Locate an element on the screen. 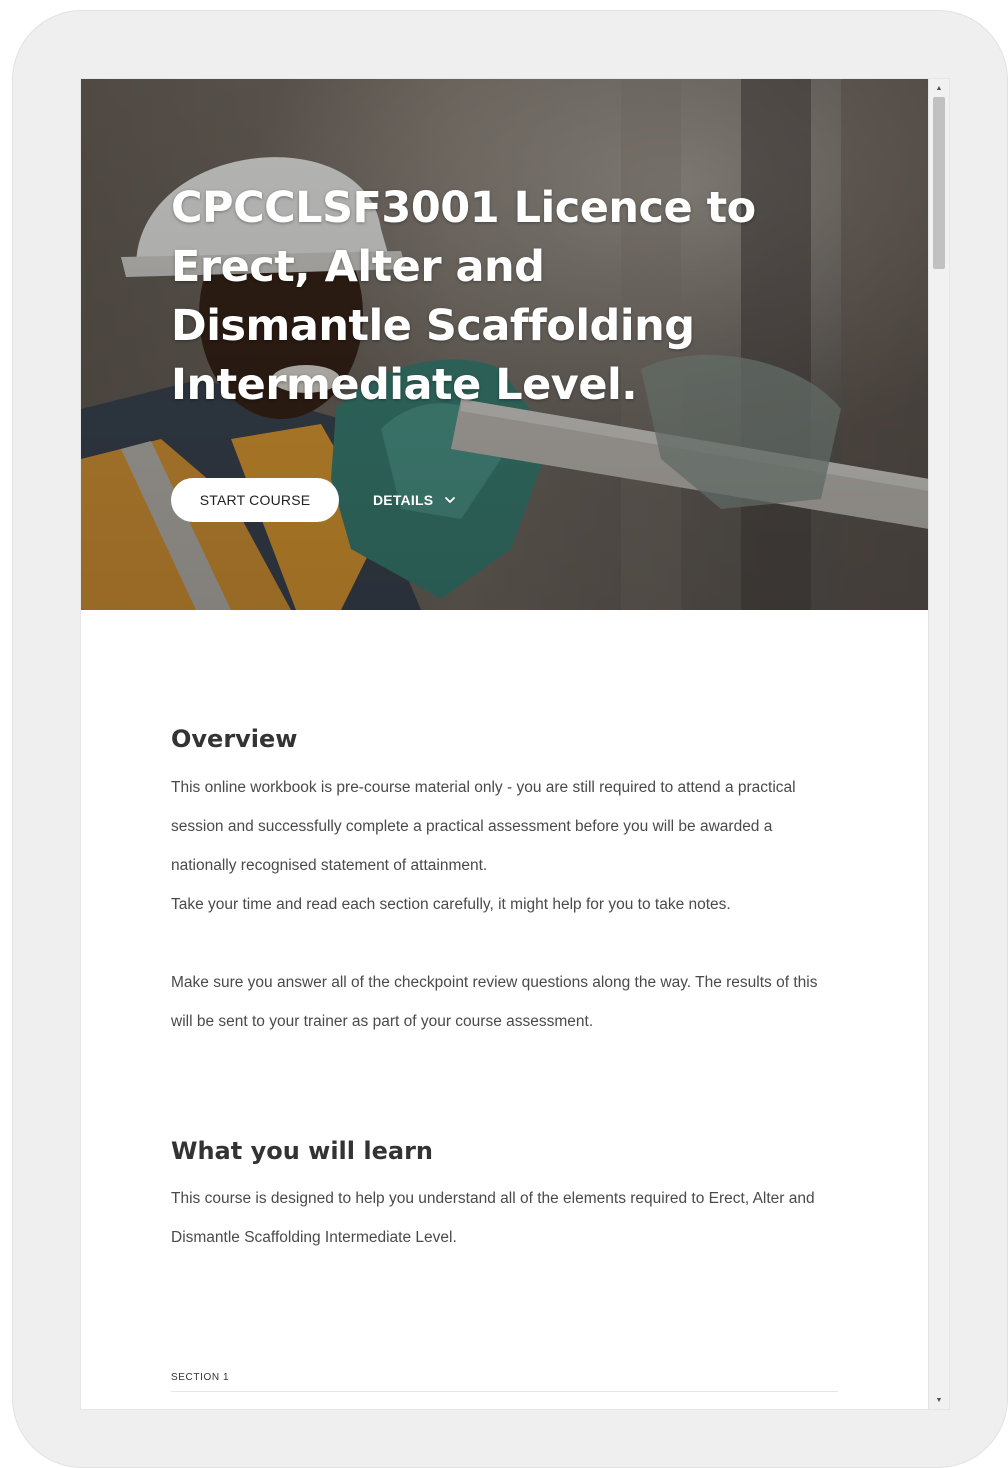  section-label: SECTION 1 is located at coordinates (200, 1377).